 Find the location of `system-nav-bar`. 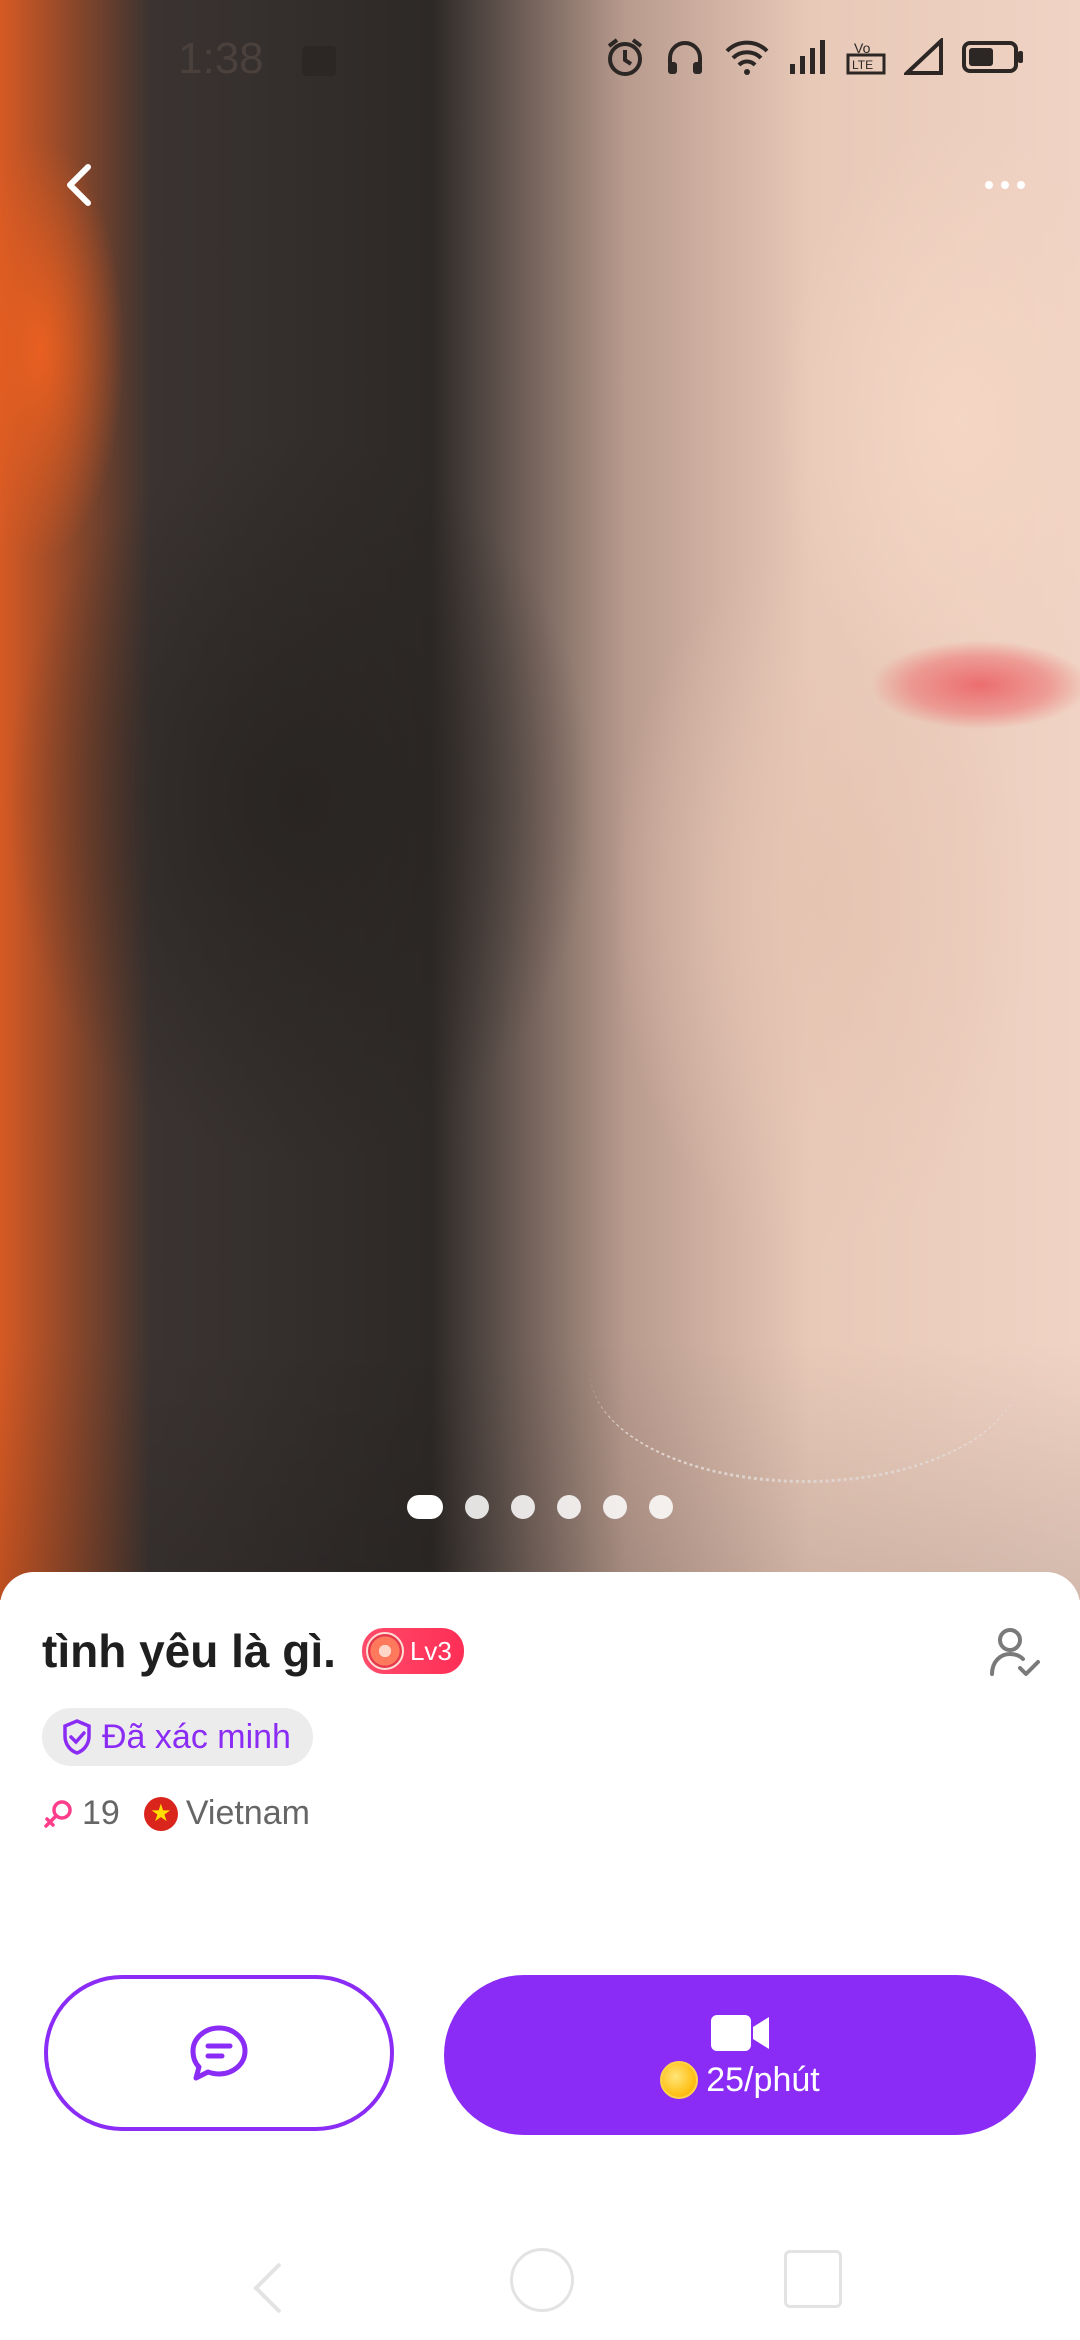

system-nav-bar is located at coordinates (540, 2280).